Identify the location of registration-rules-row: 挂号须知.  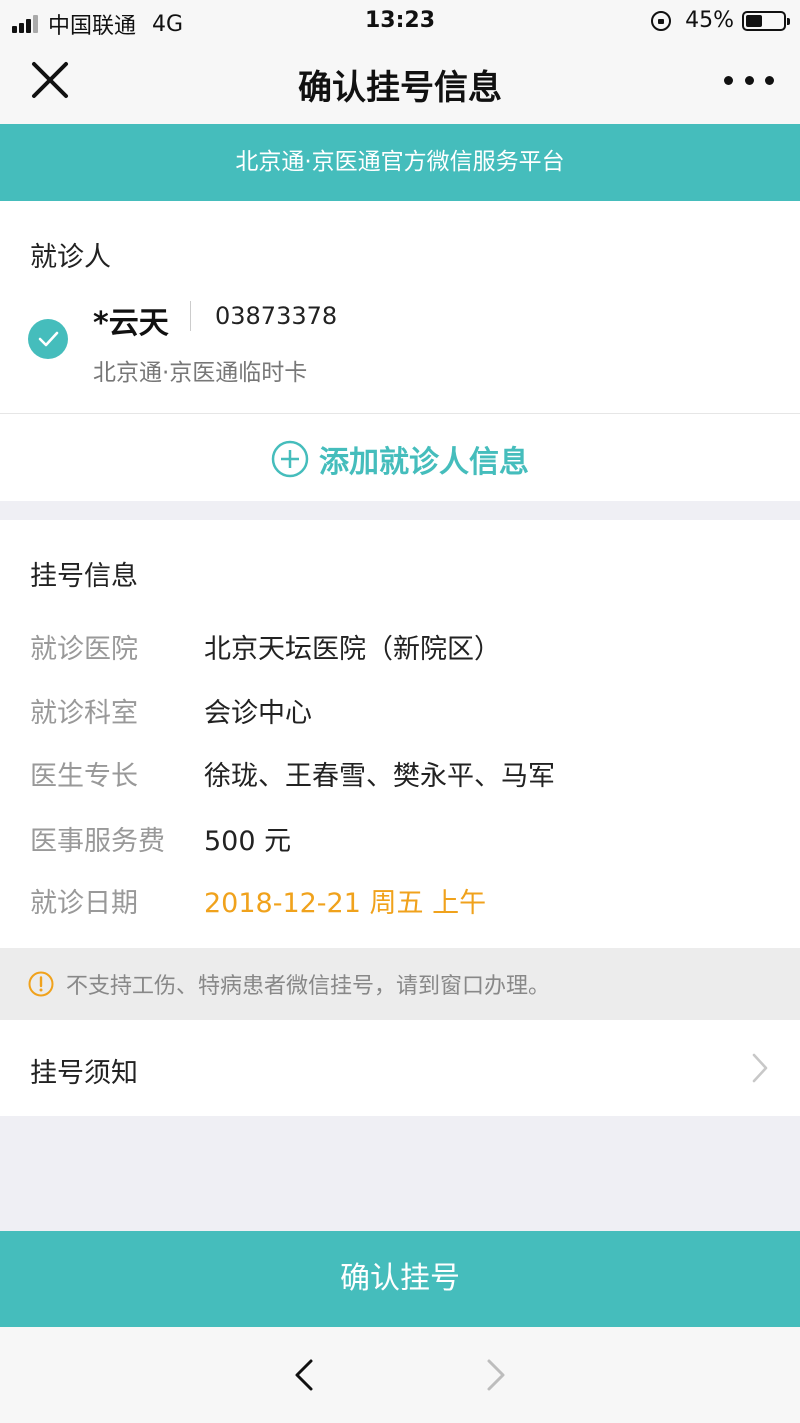
(400, 1068).